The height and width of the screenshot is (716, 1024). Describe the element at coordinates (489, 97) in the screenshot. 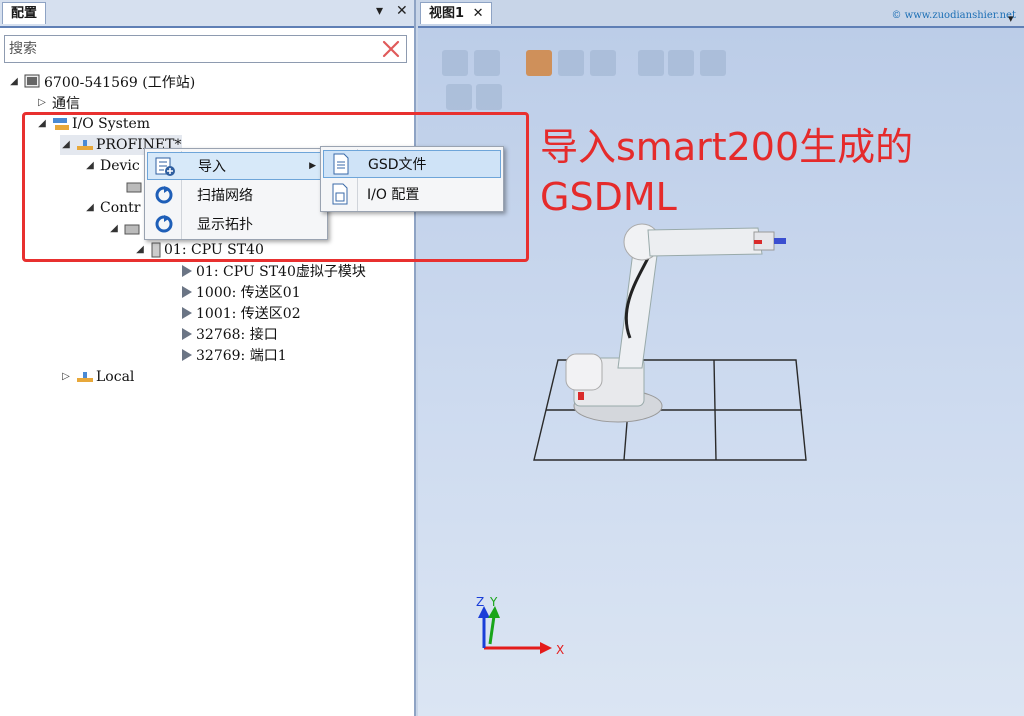

I see `stop-icon` at that location.